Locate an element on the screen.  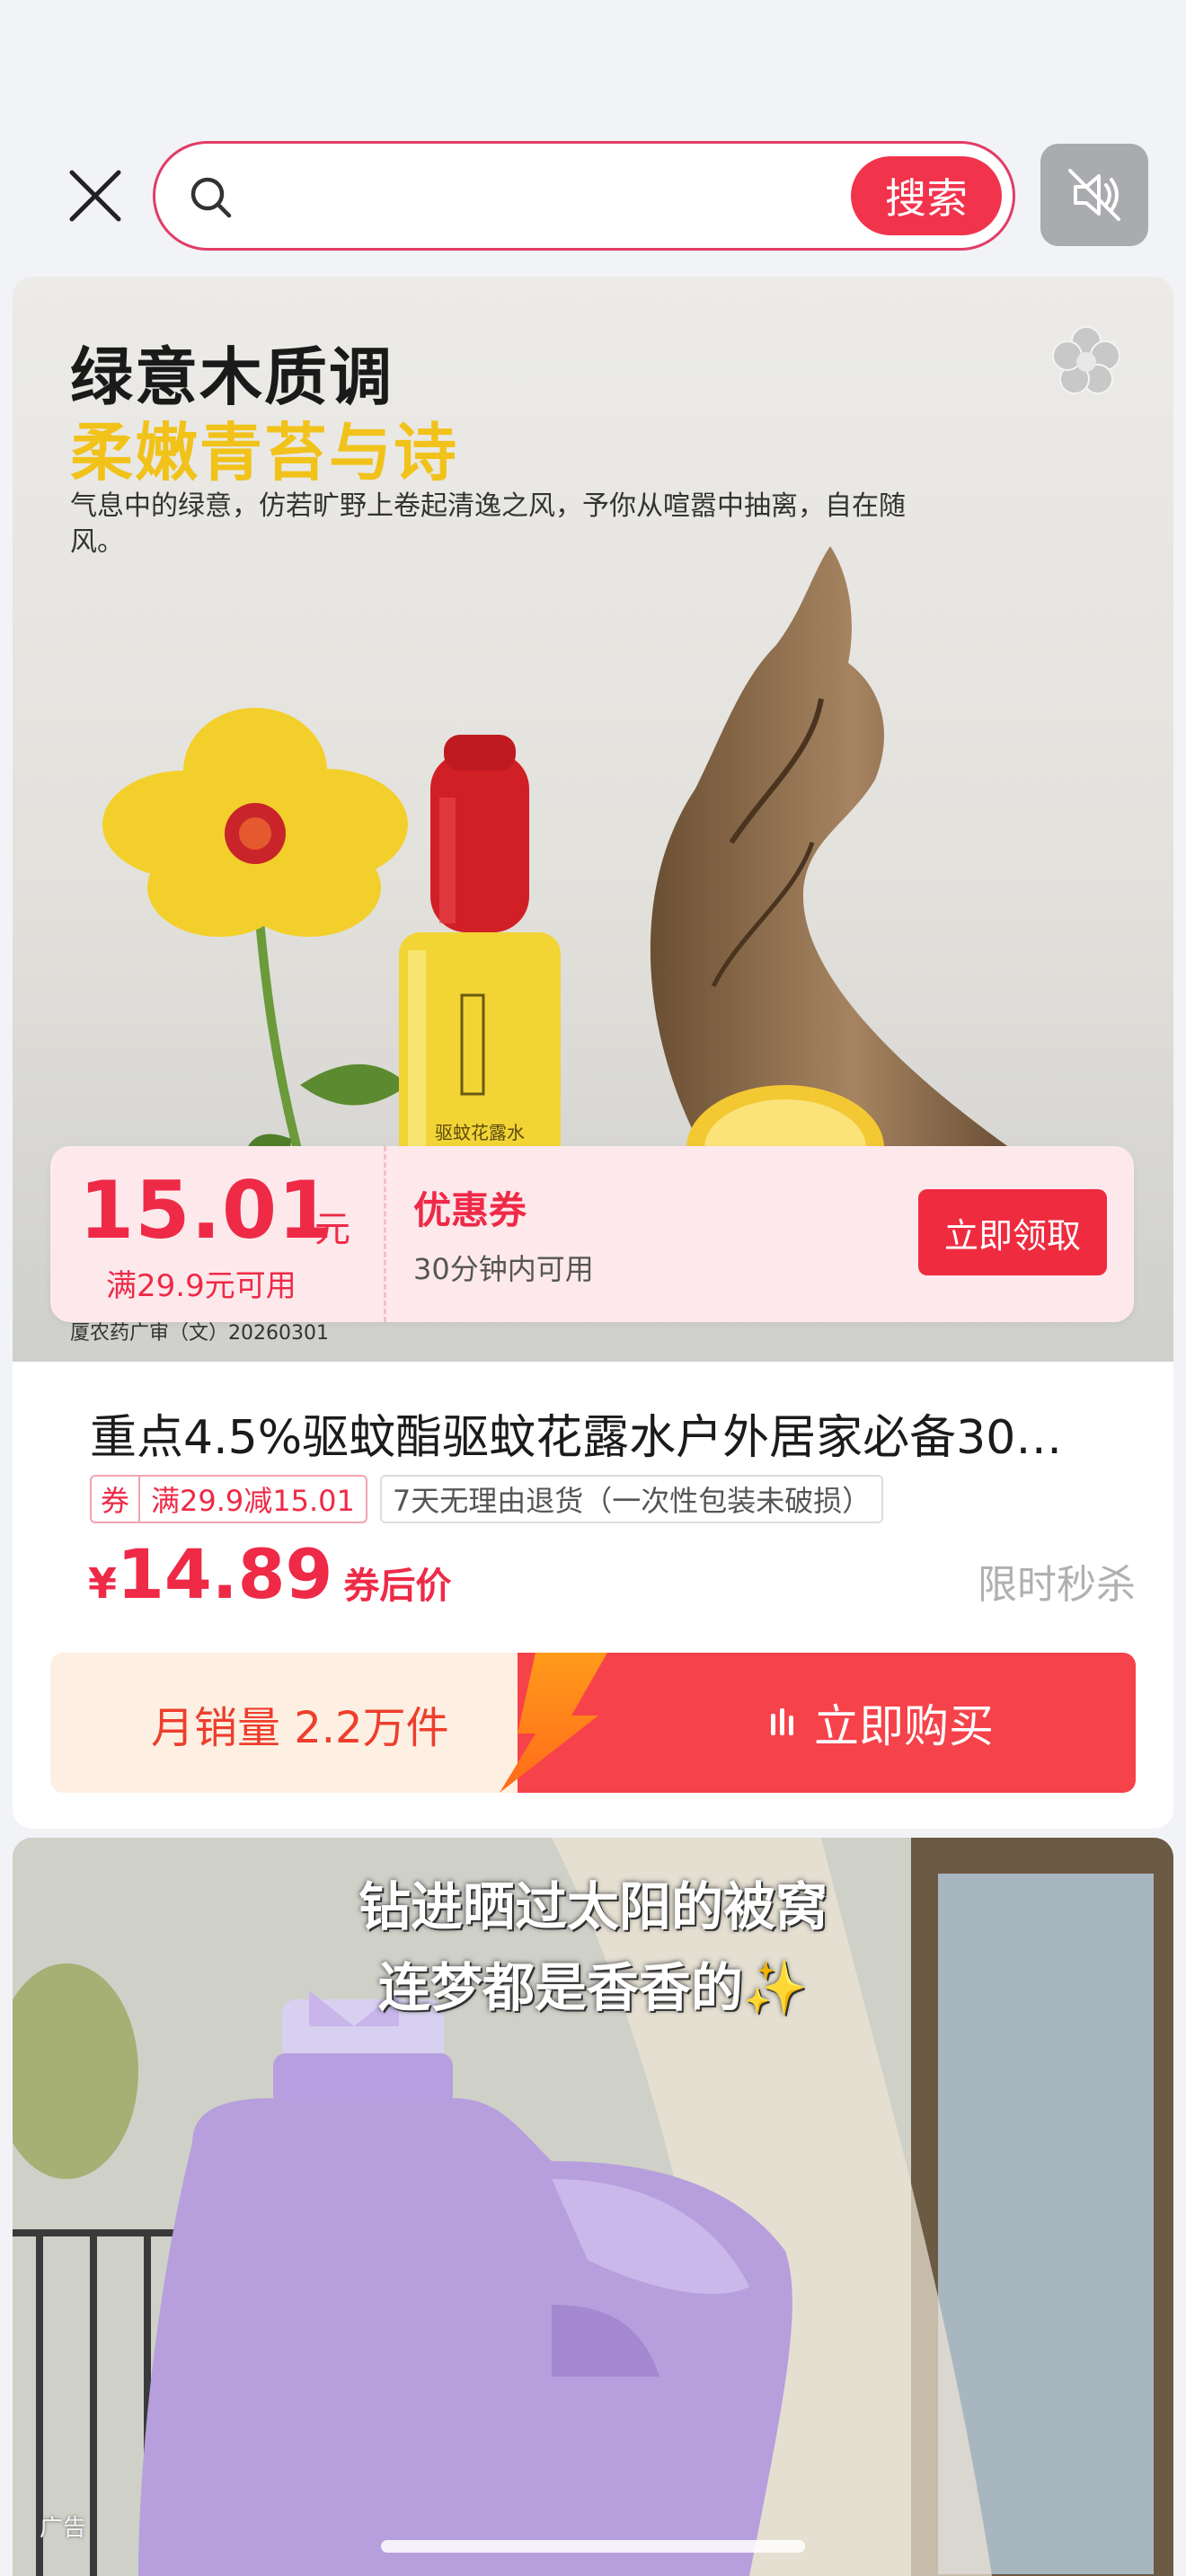
mute-button is located at coordinates (1094, 195).